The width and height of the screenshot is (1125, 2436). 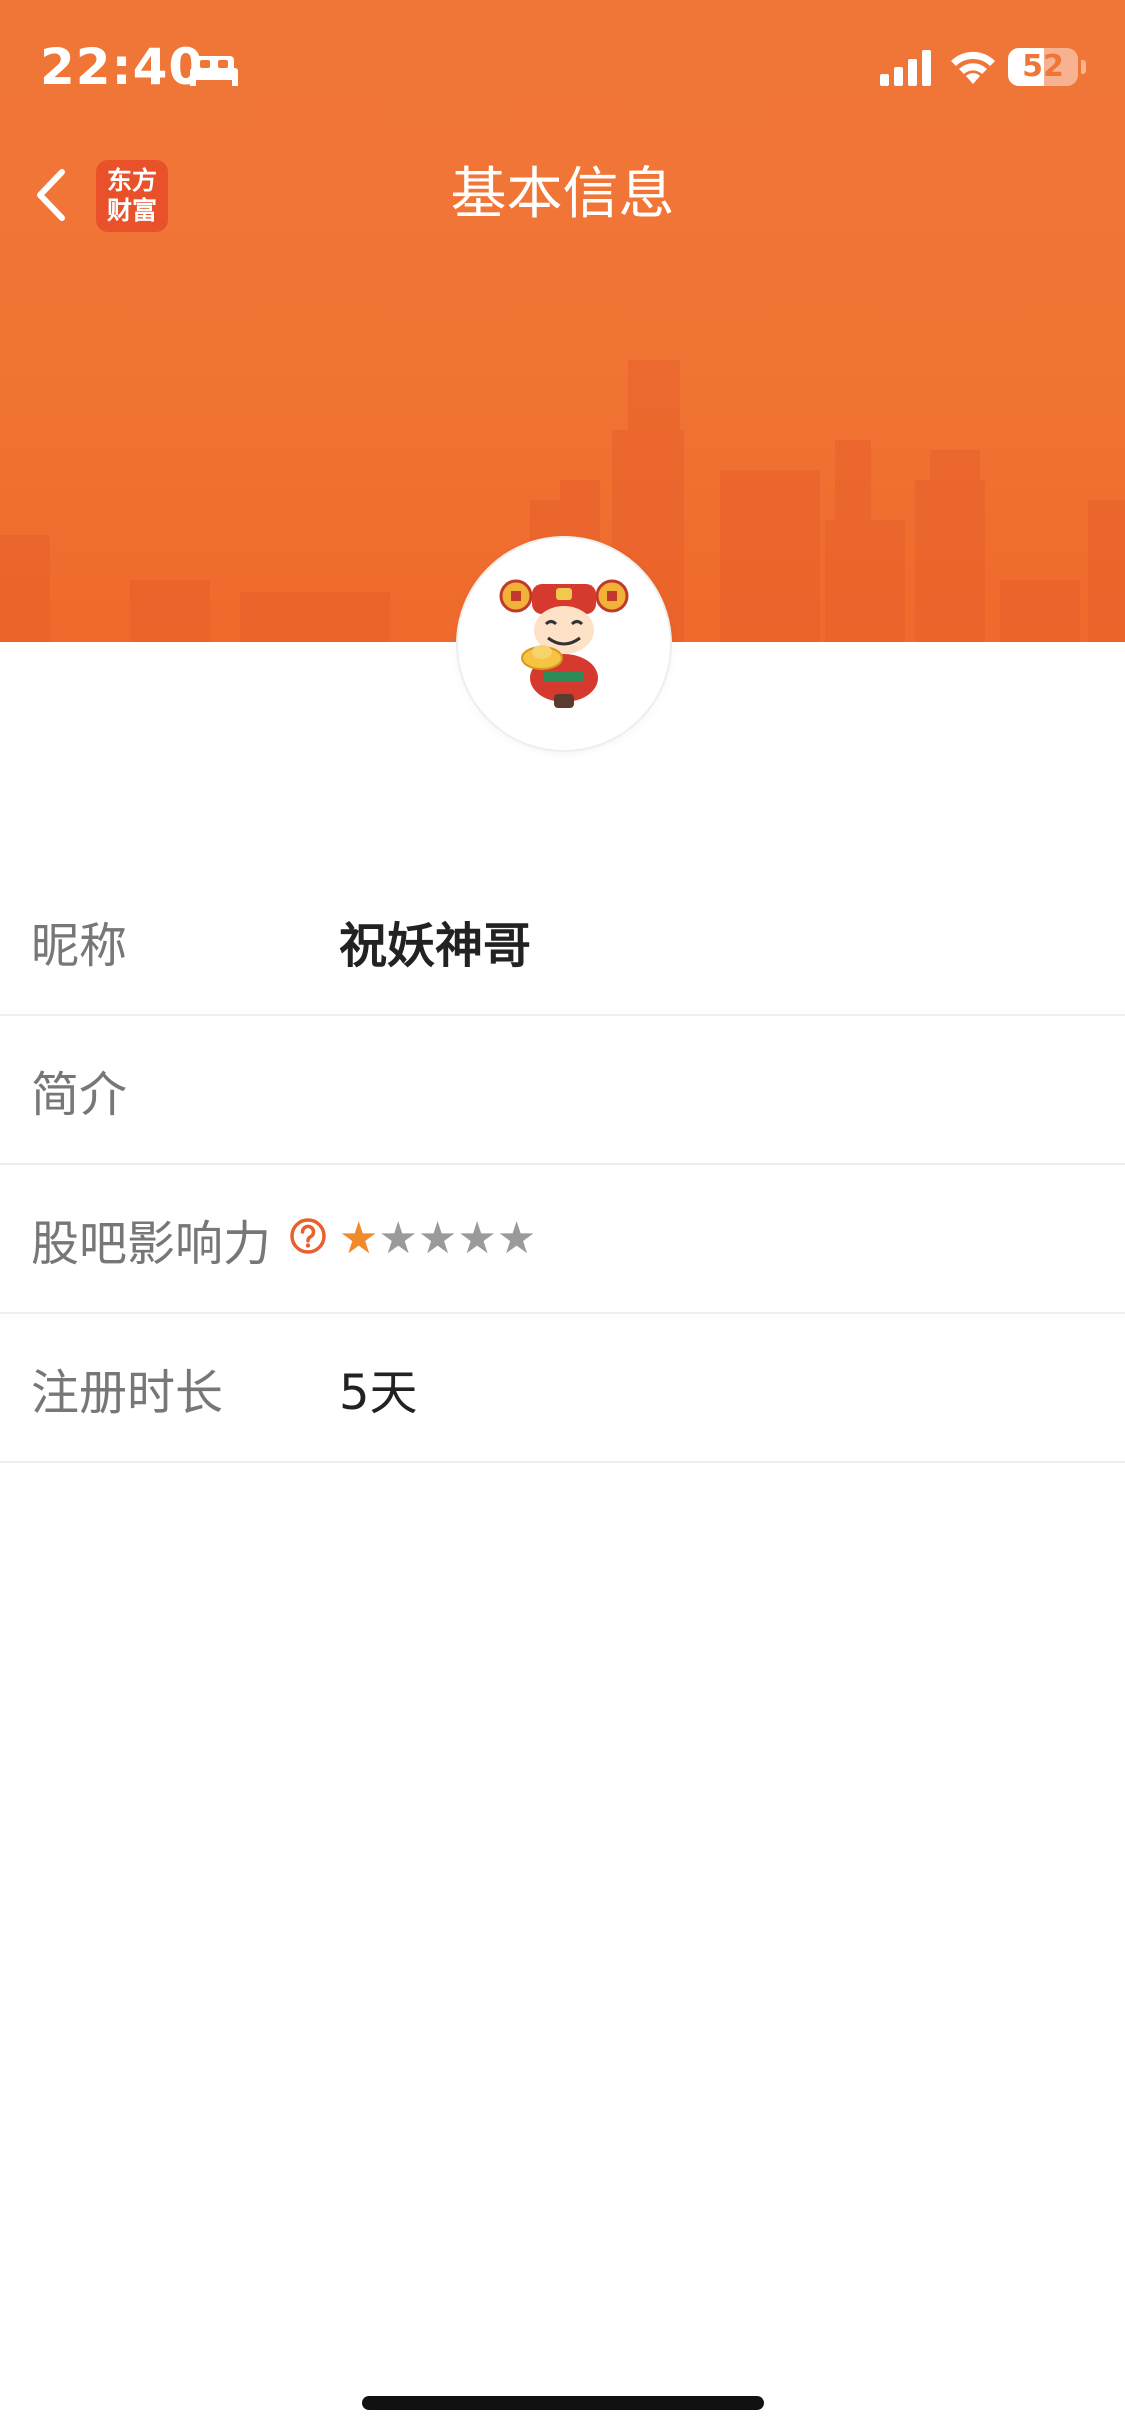 I want to click on bio-label: 简介, so click(x=79, y=1094).